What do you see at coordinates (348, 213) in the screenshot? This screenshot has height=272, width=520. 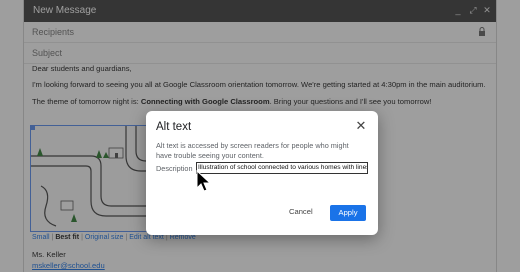 I see `apply-button: Apply` at bounding box center [348, 213].